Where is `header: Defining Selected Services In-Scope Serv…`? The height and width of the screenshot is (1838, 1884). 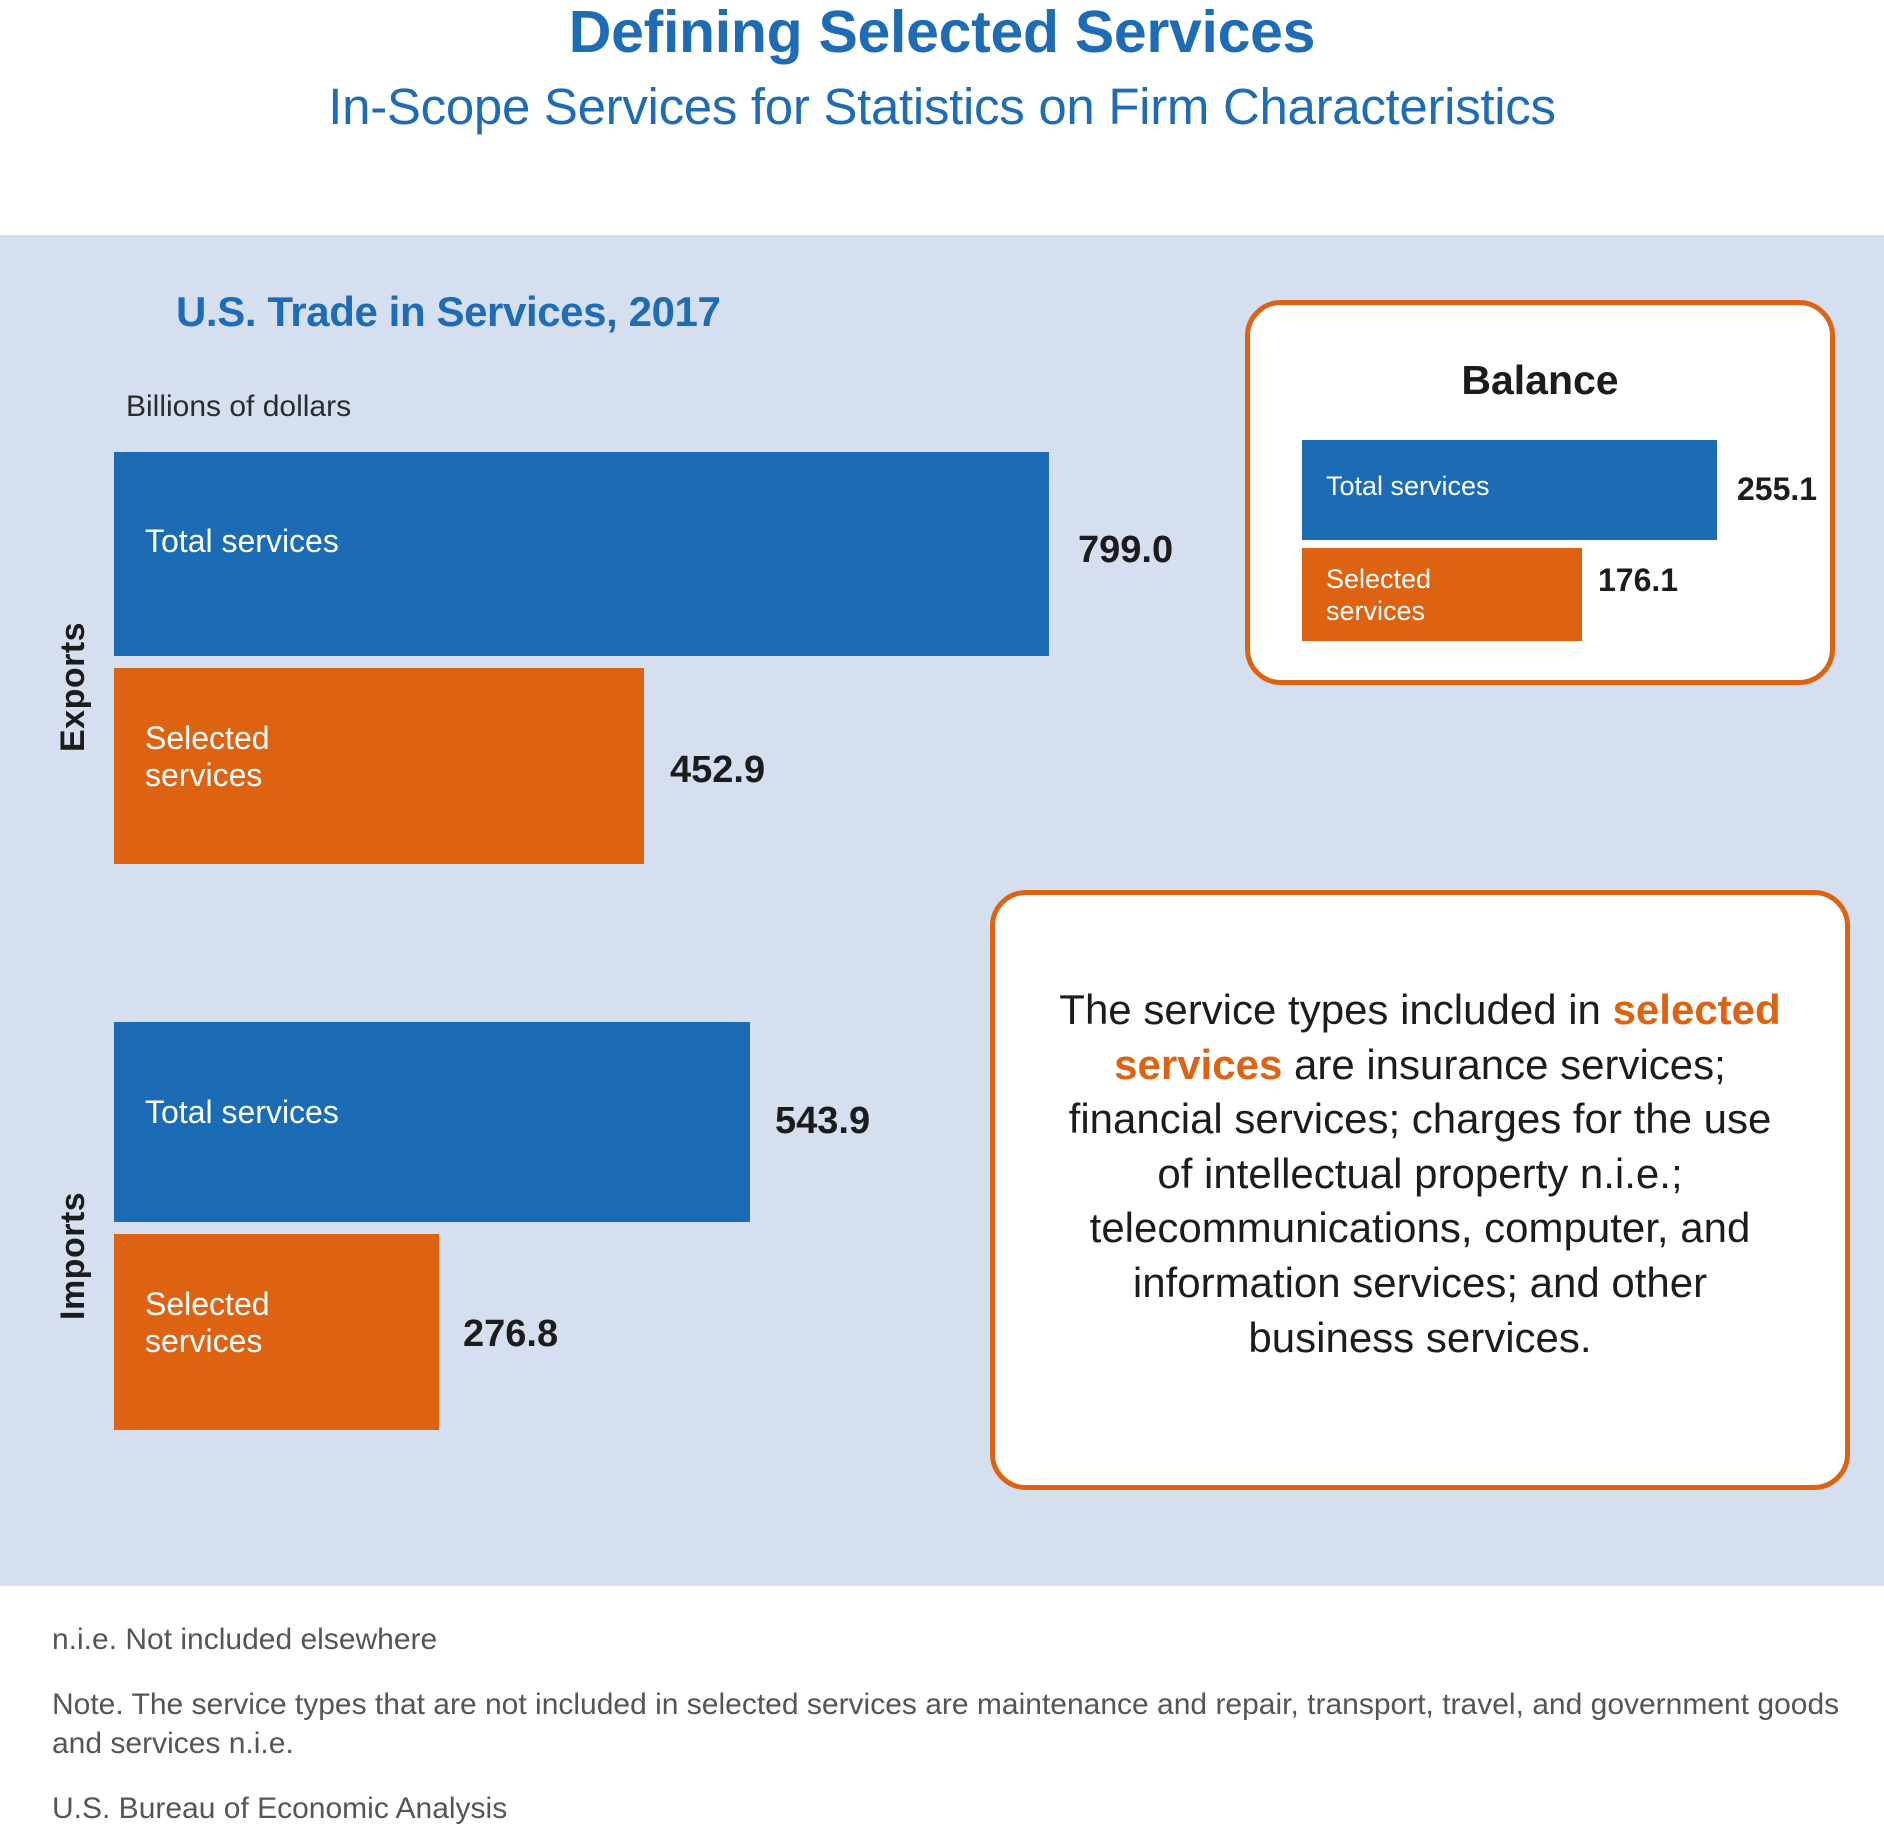
header: Defining Selected Services In-Scope Serv… is located at coordinates (942, 117).